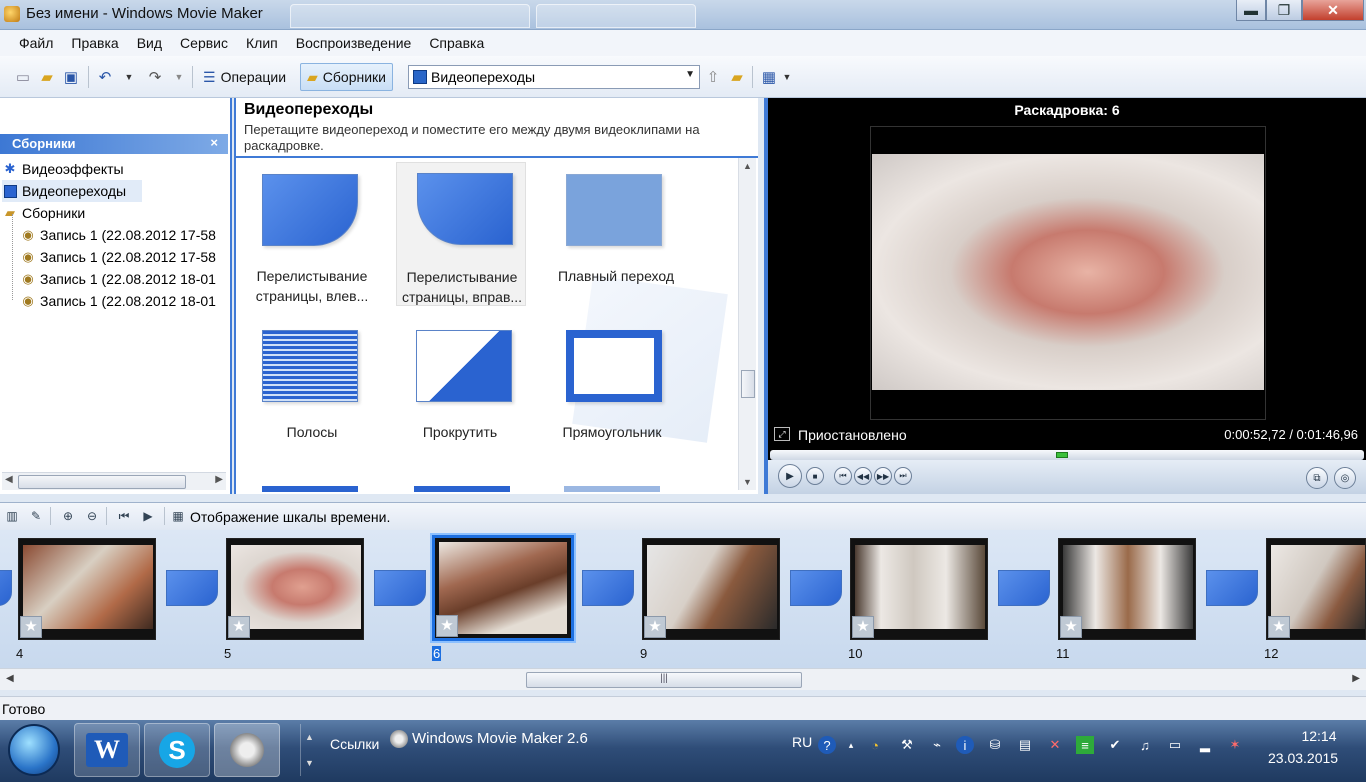 The image size is (1366, 782). Describe the element at coordinates (875, 745) in the screenshot. I see `notification-icon: ◔` at that location.